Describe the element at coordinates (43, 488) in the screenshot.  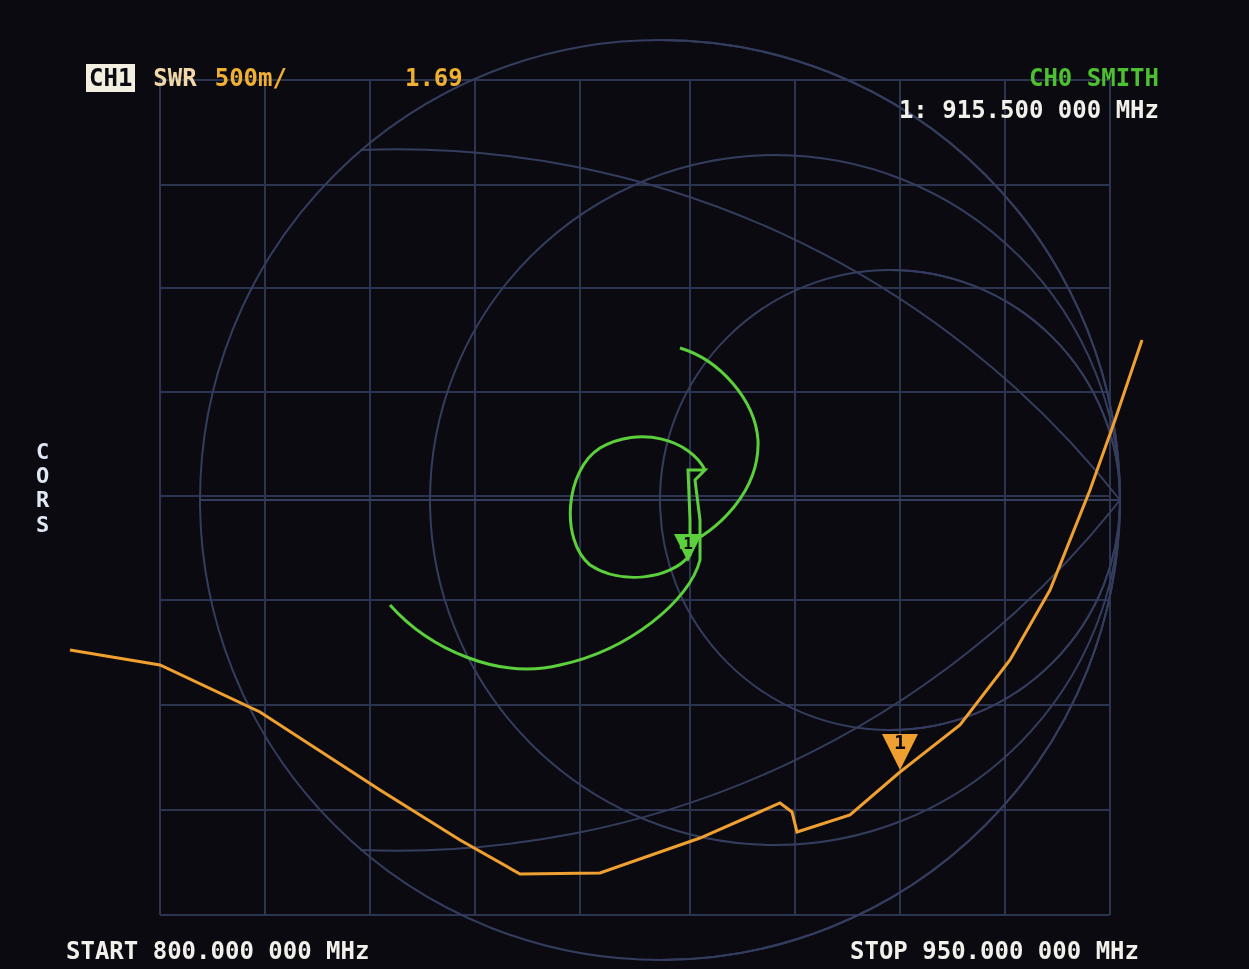
I see `side-label: CORS` at that location.